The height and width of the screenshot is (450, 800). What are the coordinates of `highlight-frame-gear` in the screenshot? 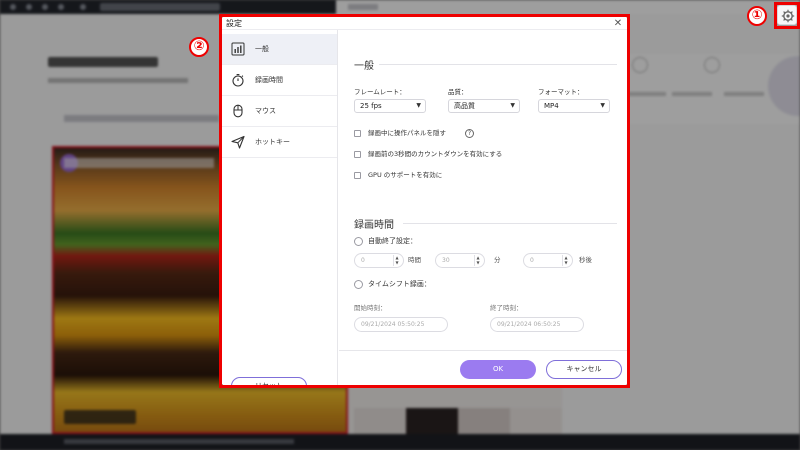 It's located at (787, 15).